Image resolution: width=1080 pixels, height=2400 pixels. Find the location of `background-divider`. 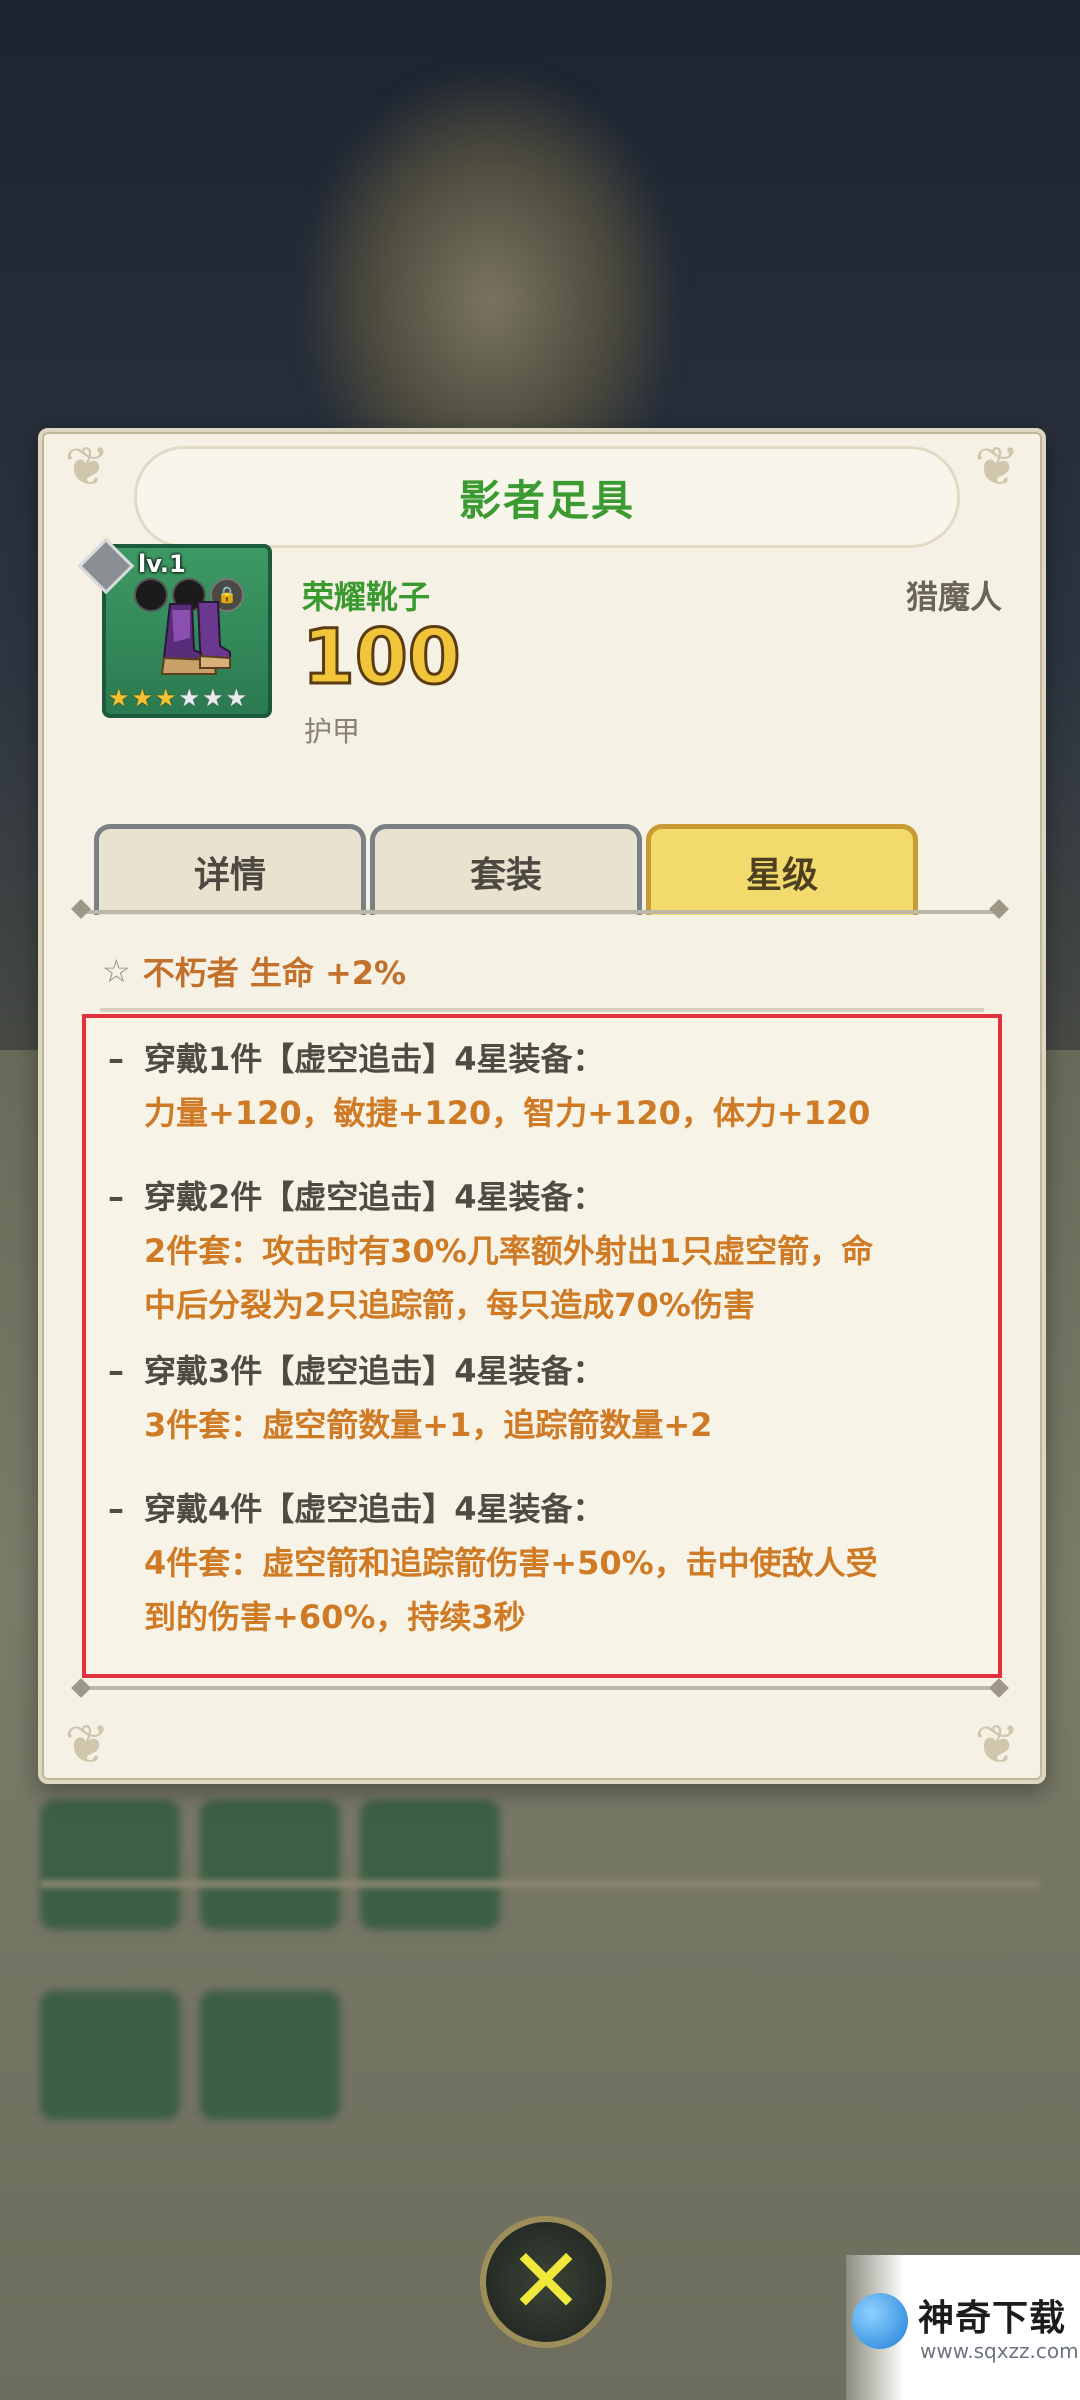

background-divider is located at coordinates (540, 1884).